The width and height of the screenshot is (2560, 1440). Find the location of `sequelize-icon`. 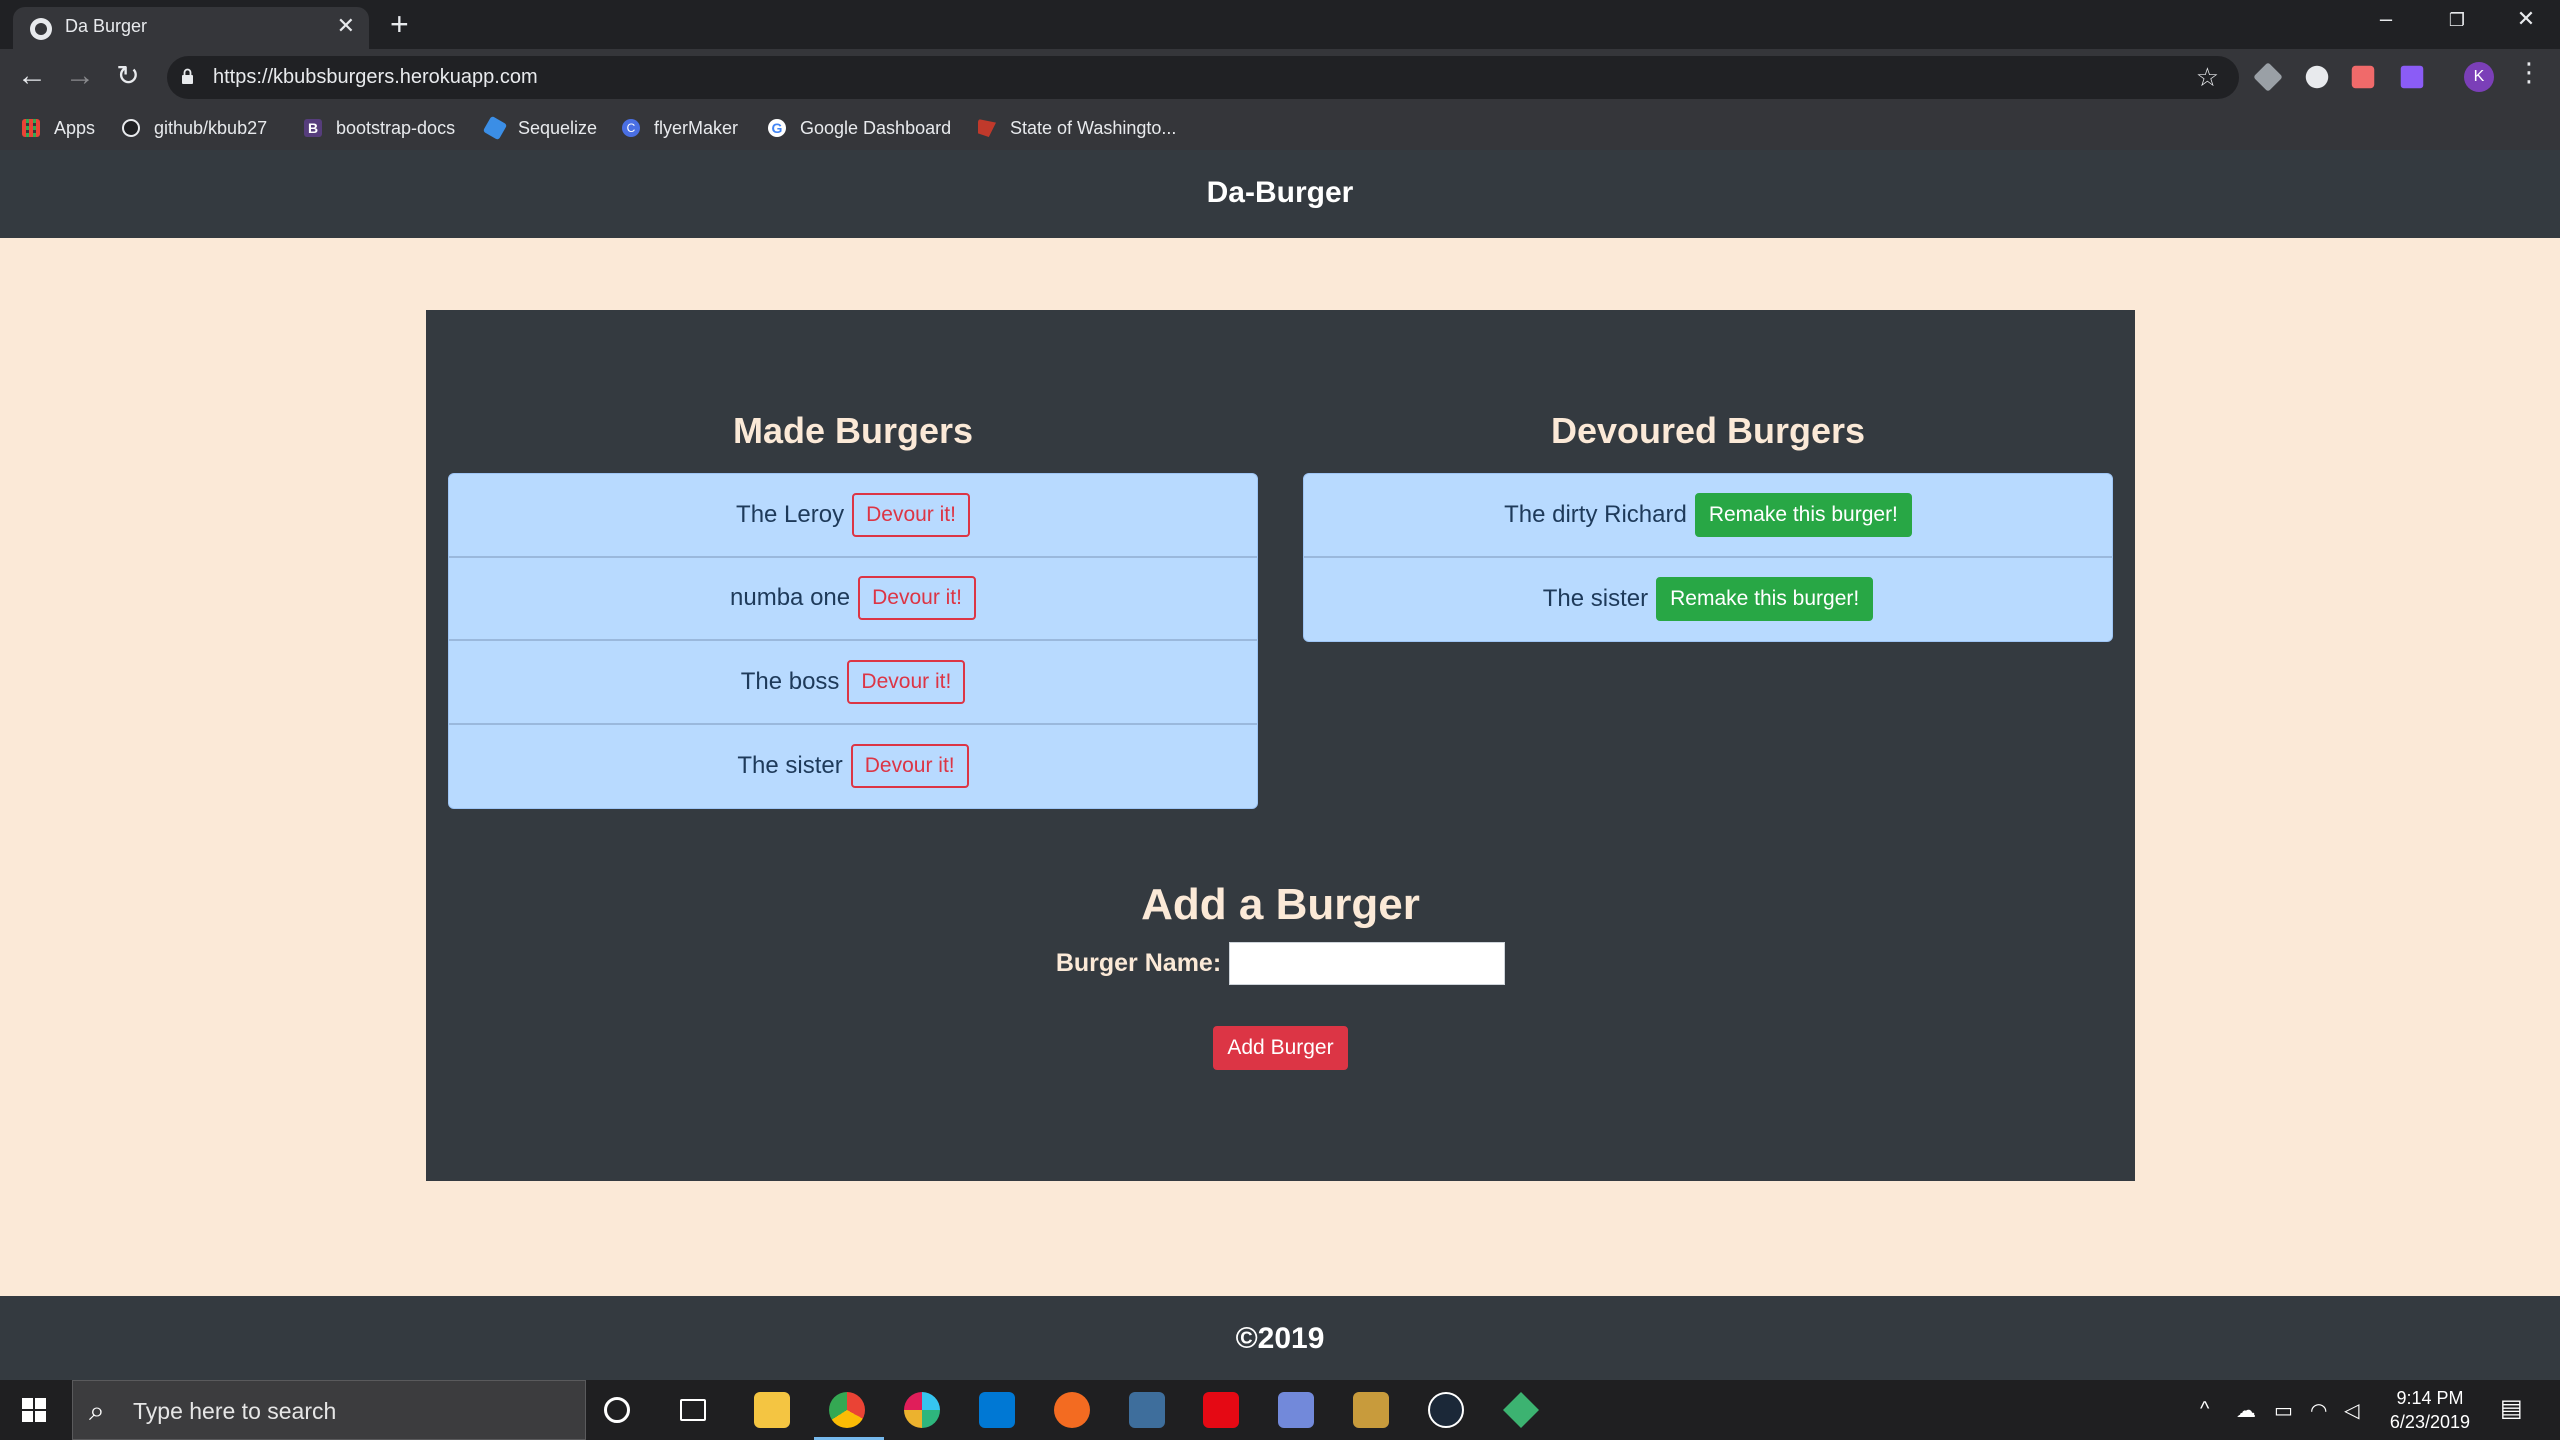

sequelize-icon is located at coordinates (495, 128).